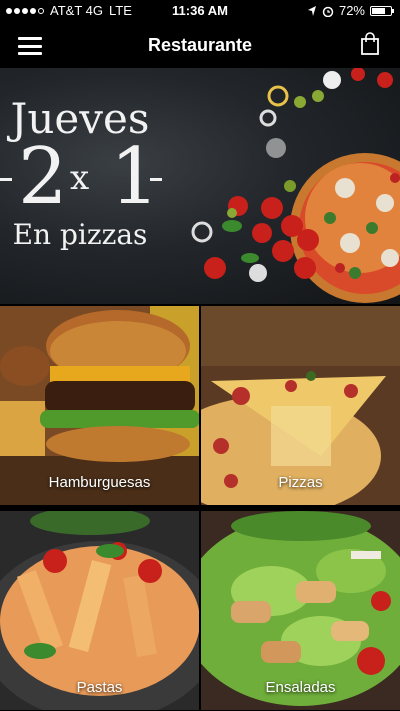 The image size is (400, 711). I want to click on location-arrow-icon, so click(311, 10).